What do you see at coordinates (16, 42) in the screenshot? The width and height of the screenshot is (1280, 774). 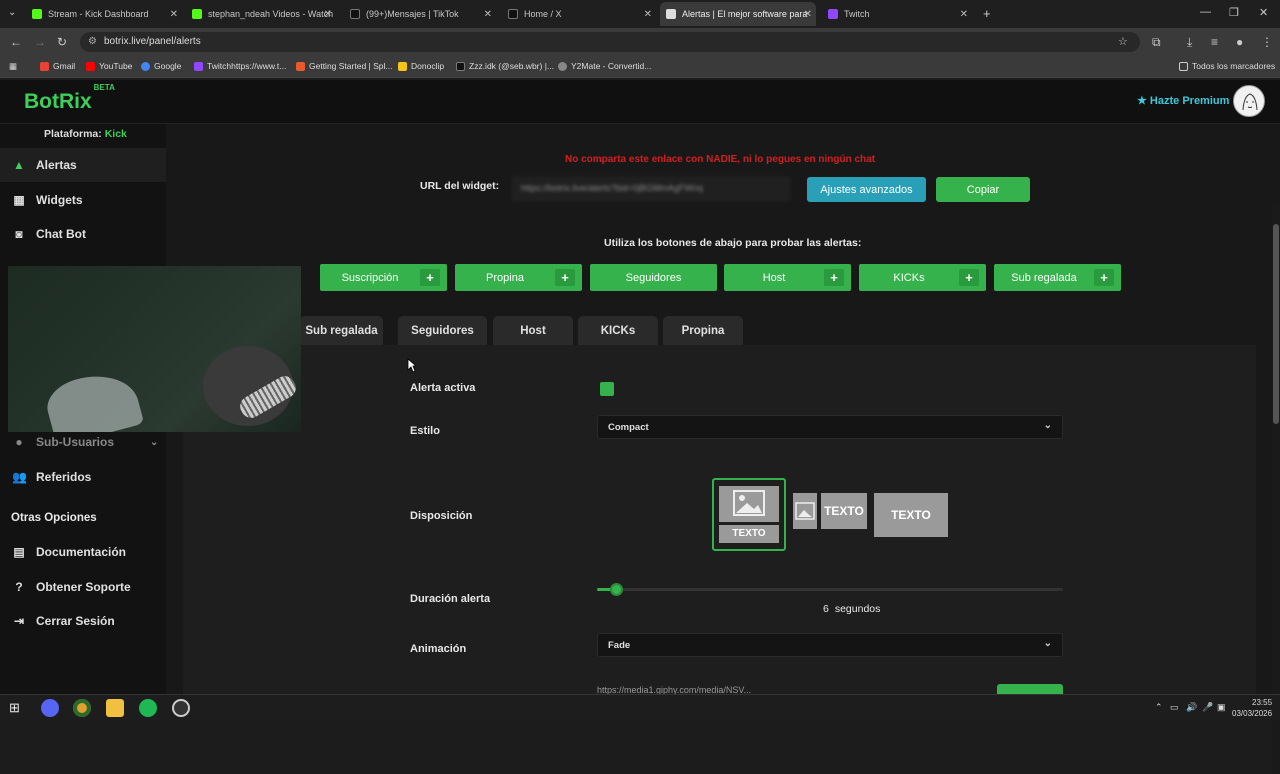 I see `back-icon: ←` at bounding box center [16, 42].